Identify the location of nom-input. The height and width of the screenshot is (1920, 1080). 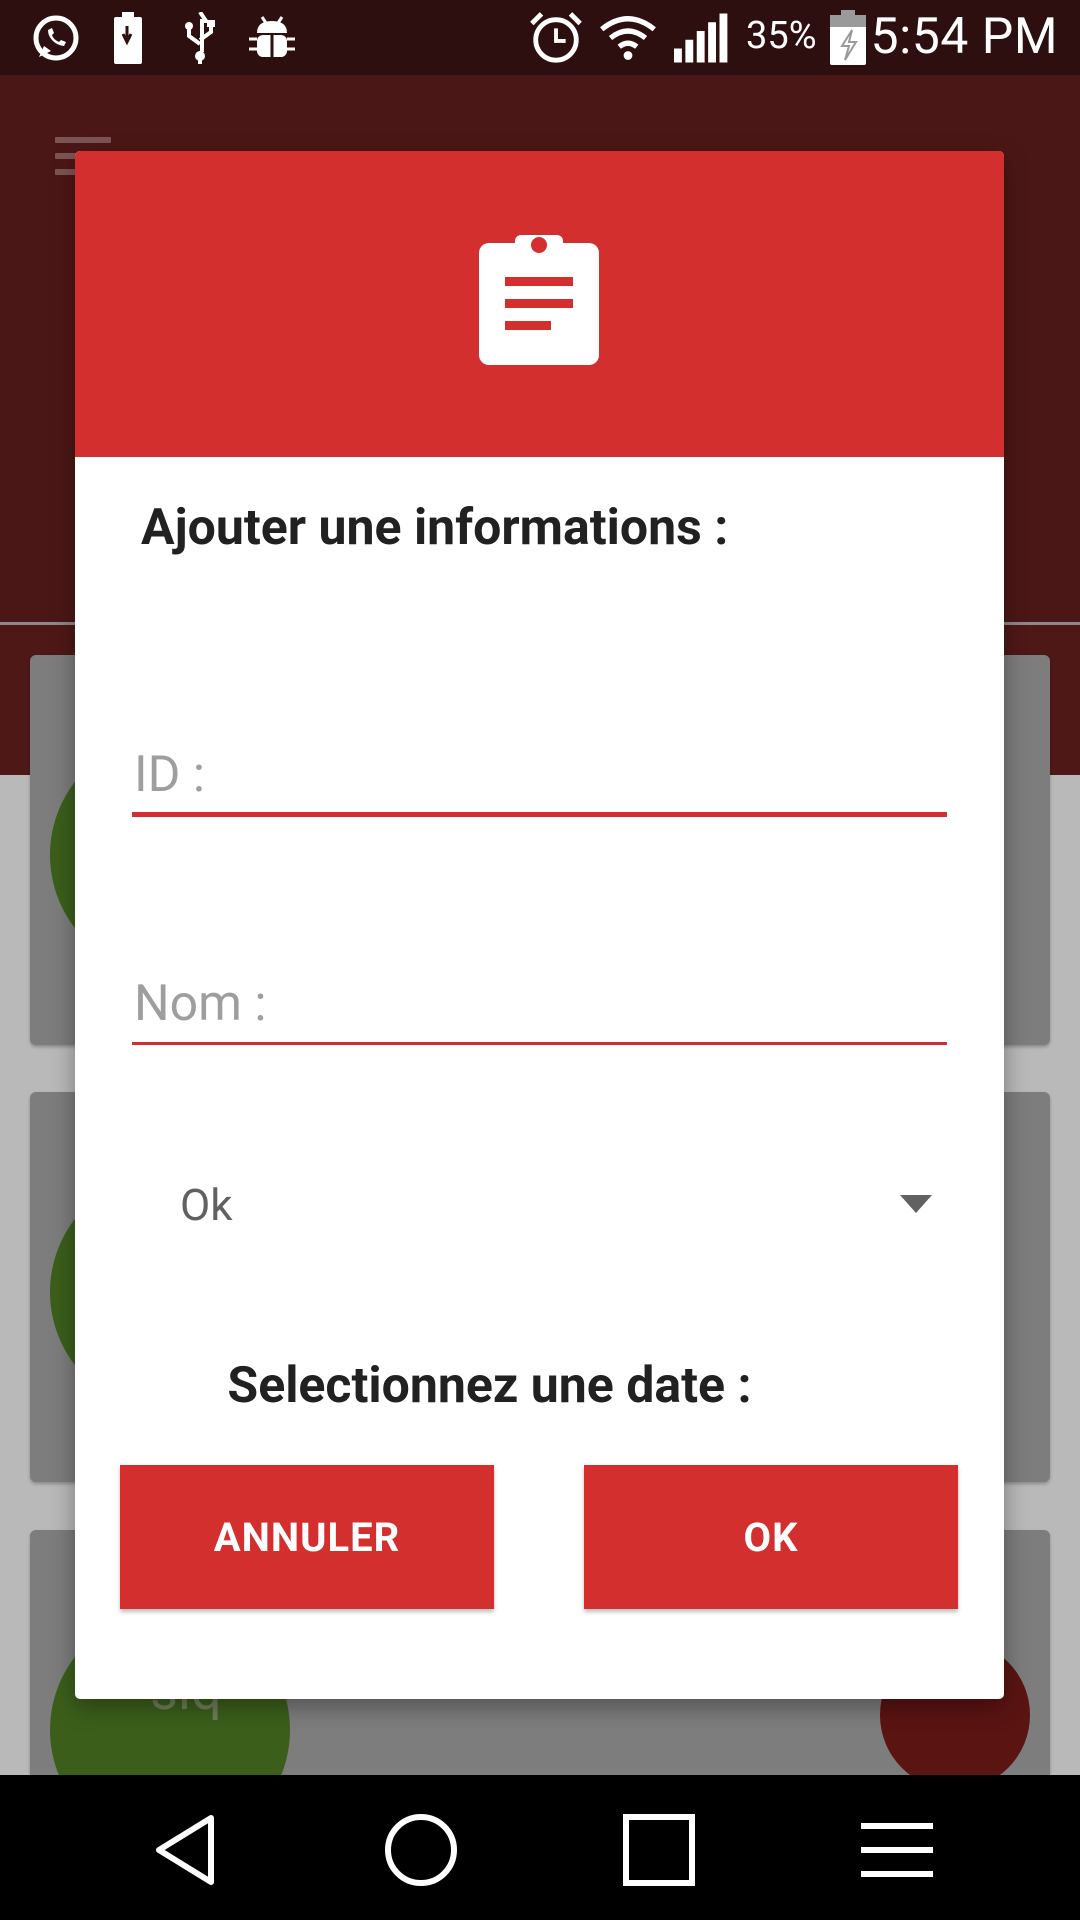
(539, 1003).